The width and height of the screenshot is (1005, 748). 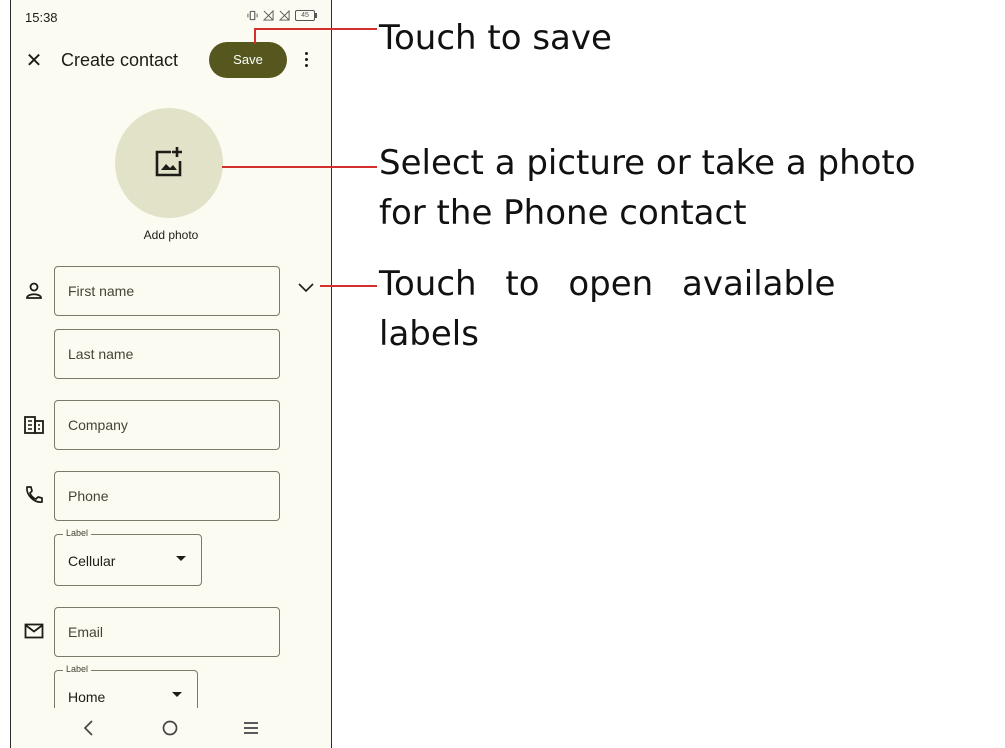 I want to click on back-icon, so click(x=89, y=728).